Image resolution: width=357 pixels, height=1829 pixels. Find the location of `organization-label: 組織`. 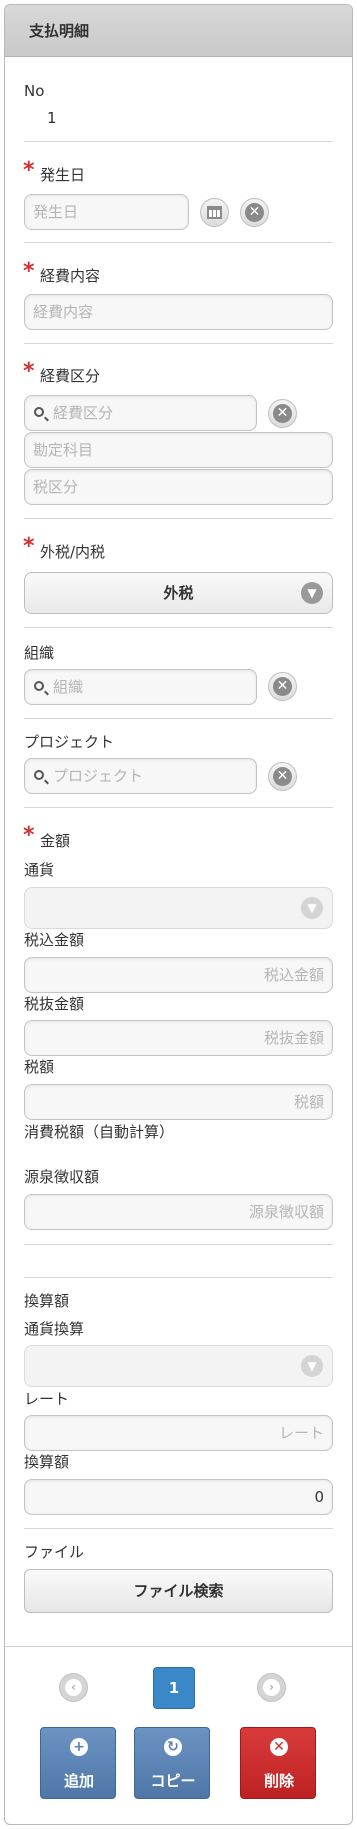

organization-label: 組織 is located at coordinates (39, 653).